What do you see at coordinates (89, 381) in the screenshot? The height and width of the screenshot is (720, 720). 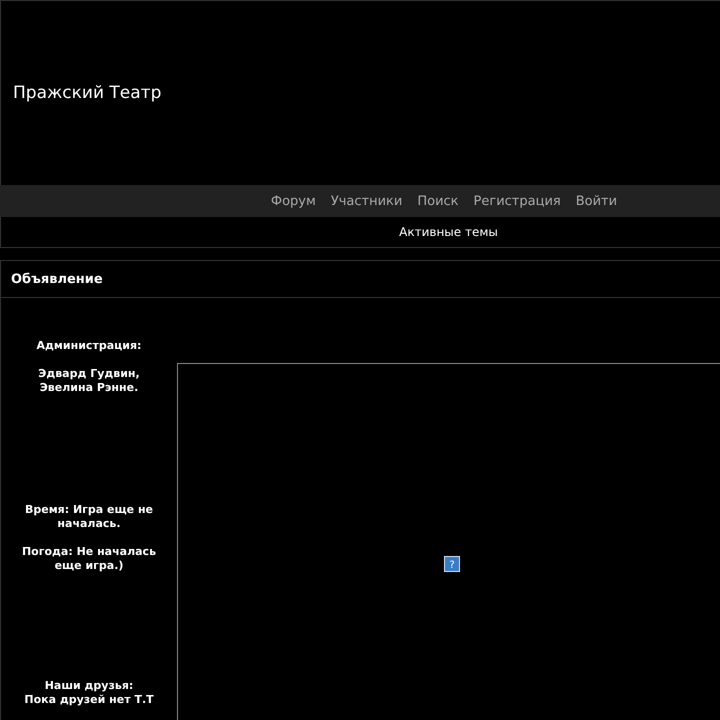 I see `sidebar-text: Эдвард Гудвин, Эвелина Рэнне.` at bounding box center [89, 381].